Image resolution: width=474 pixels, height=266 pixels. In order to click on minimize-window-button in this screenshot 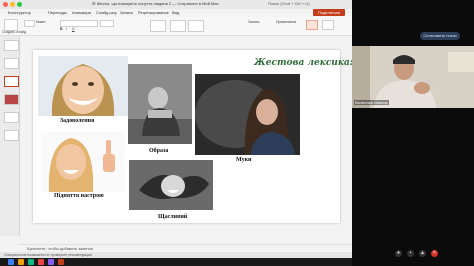, I will do `click(12, 4)`.